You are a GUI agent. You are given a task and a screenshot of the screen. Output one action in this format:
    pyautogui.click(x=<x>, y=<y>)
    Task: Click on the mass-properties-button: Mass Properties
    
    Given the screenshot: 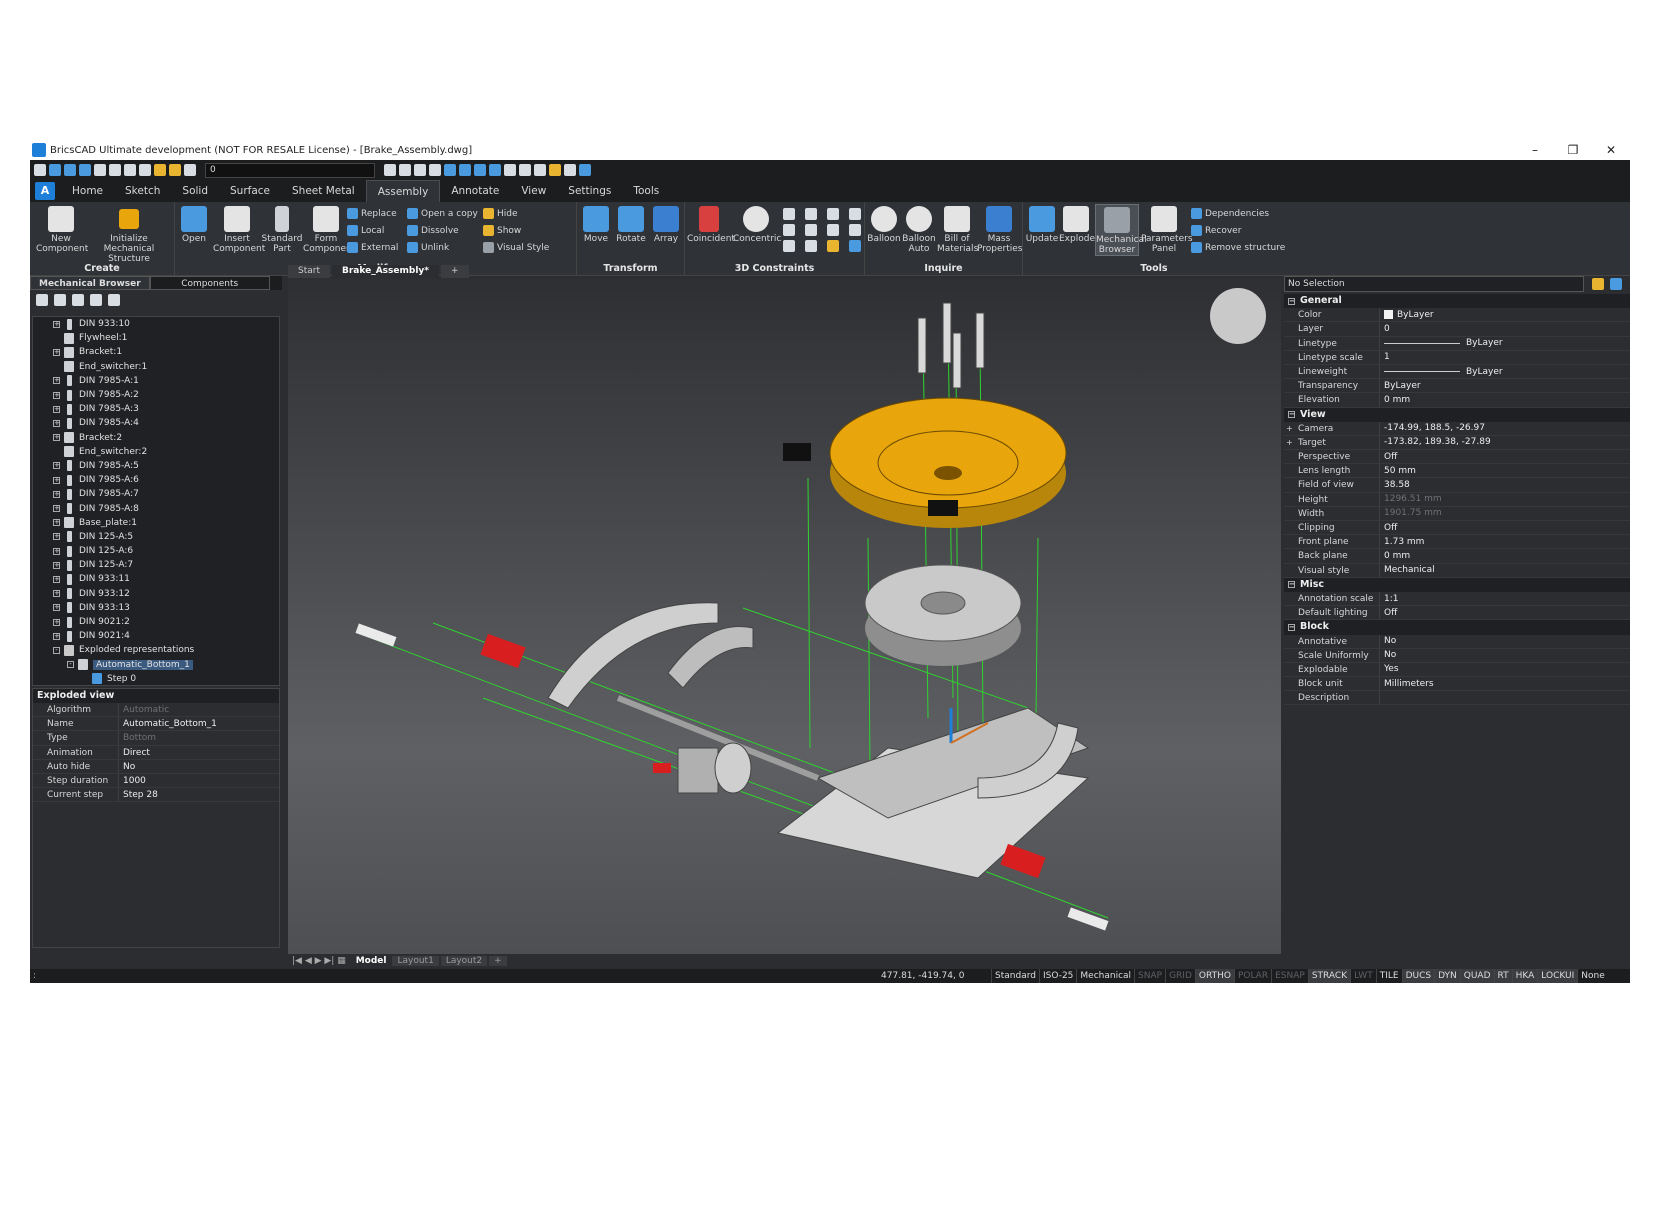 What is the action you would take?
    pyautogui.click(x=999, y=230)
    